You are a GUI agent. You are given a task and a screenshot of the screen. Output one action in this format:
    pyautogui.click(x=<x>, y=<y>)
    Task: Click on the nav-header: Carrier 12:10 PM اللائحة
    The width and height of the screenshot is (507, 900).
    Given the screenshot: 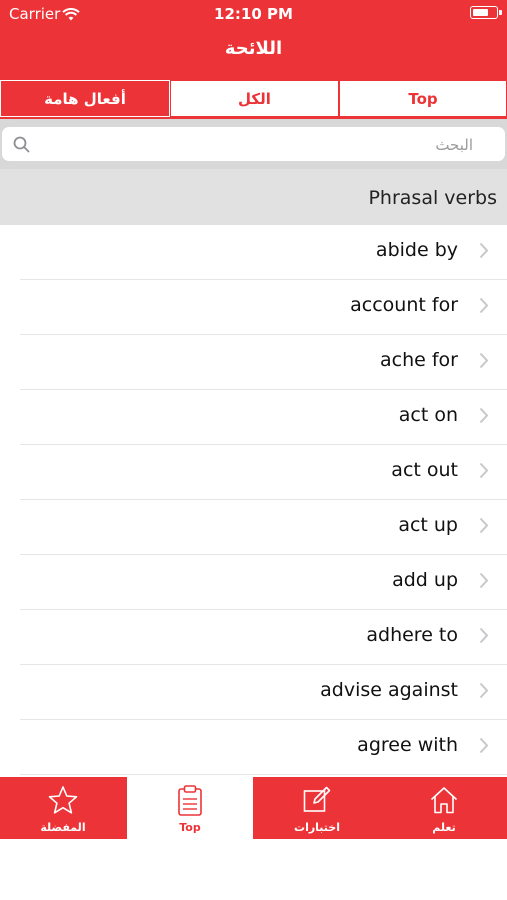 What is the action you would take?
    pyautogui.click(x=253, y=39)
    